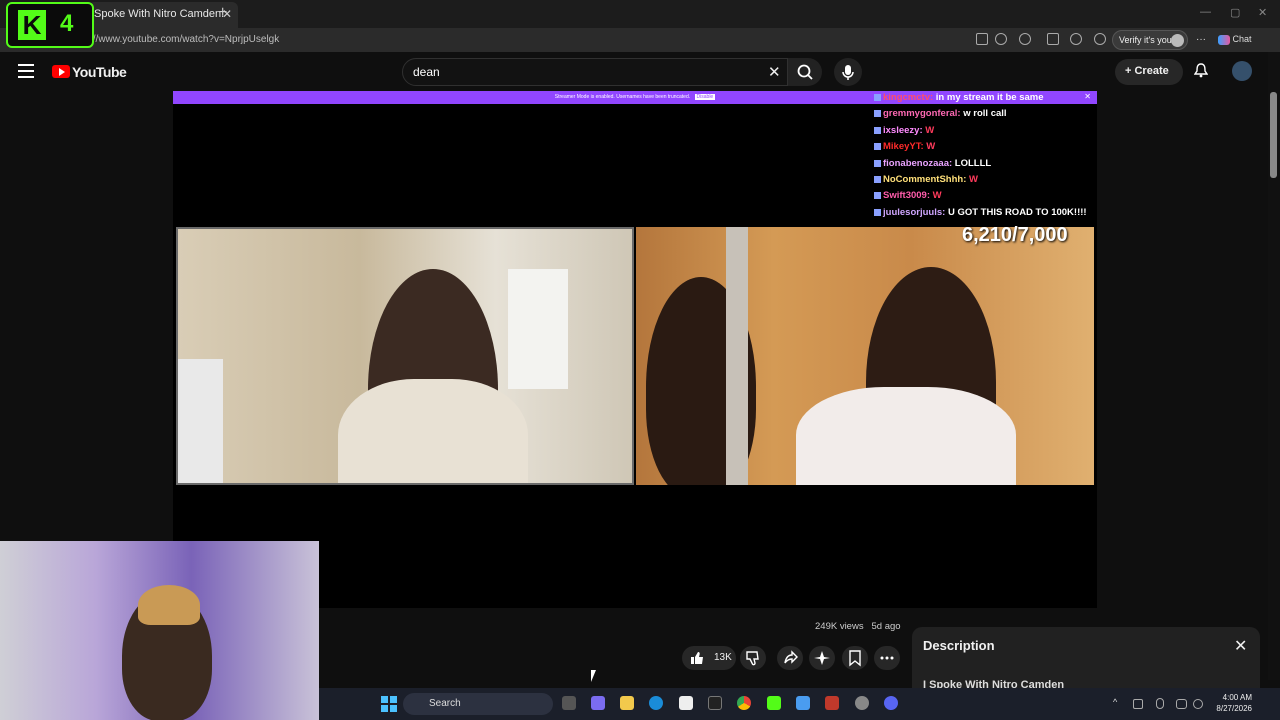 This screenshot has height=720, width=1280. What do you see at coordinates (1201, 70) in the screenshot?
I see `notifications-bell-icon` at bounding box center [1201, 70].